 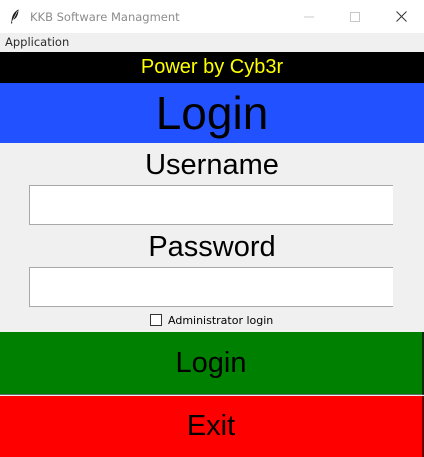 I want to click on username-label: Username, so click(x=212, y=165).